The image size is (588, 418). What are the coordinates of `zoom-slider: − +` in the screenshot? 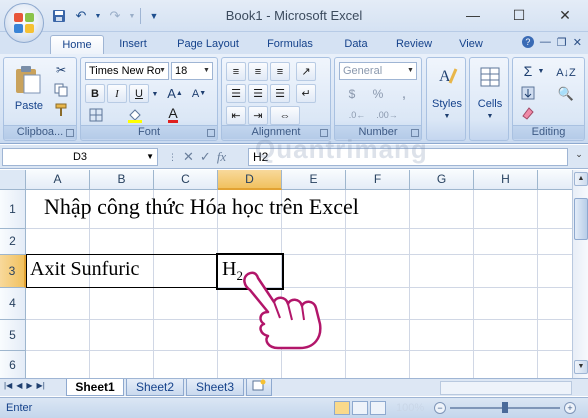 It's located at (505, 408).